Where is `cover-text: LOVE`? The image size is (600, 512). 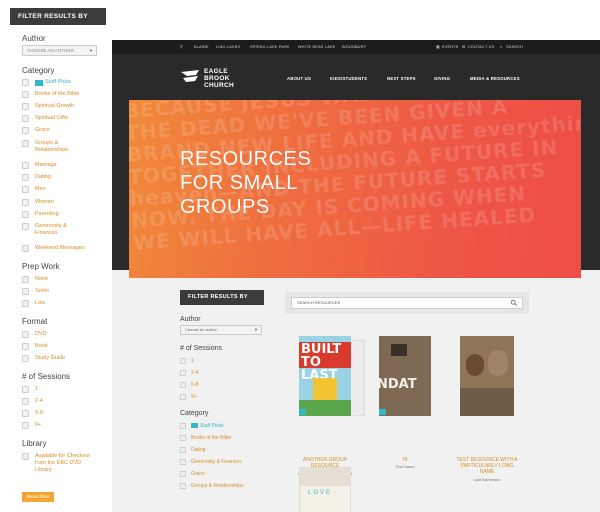
cover-text: LOVE is located at coordinates (320, 493).